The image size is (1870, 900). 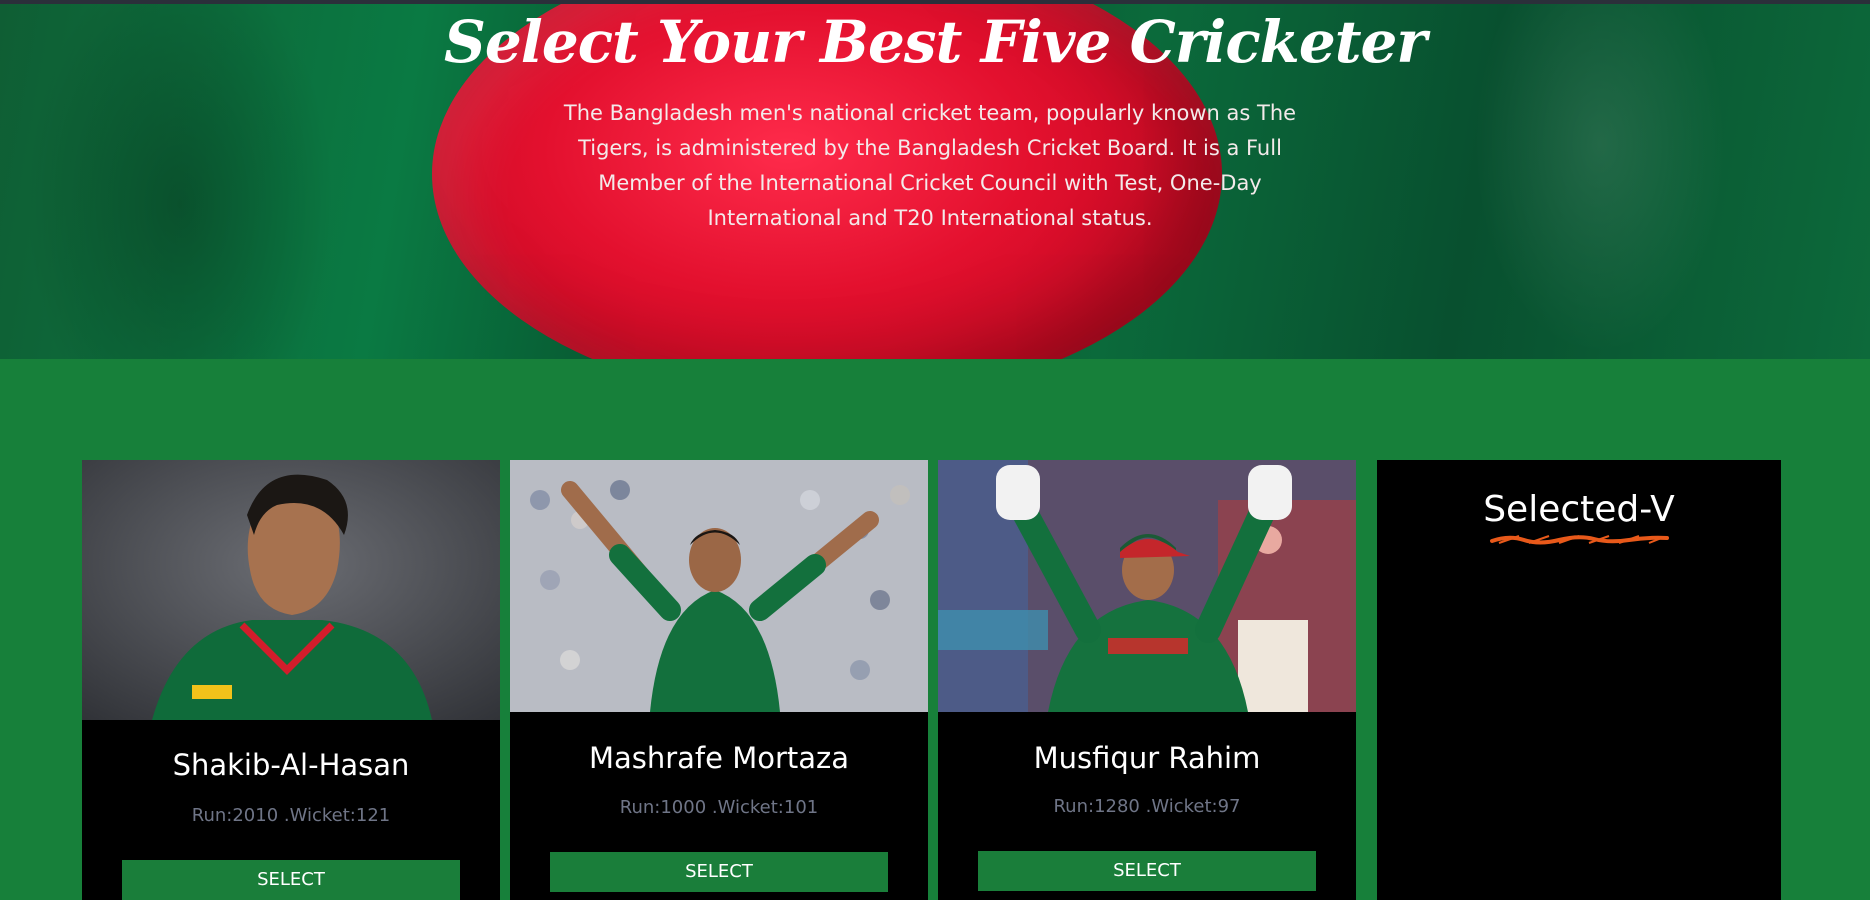 I want to click on player-photo-musfiqur, so click(x=1147, y=586).